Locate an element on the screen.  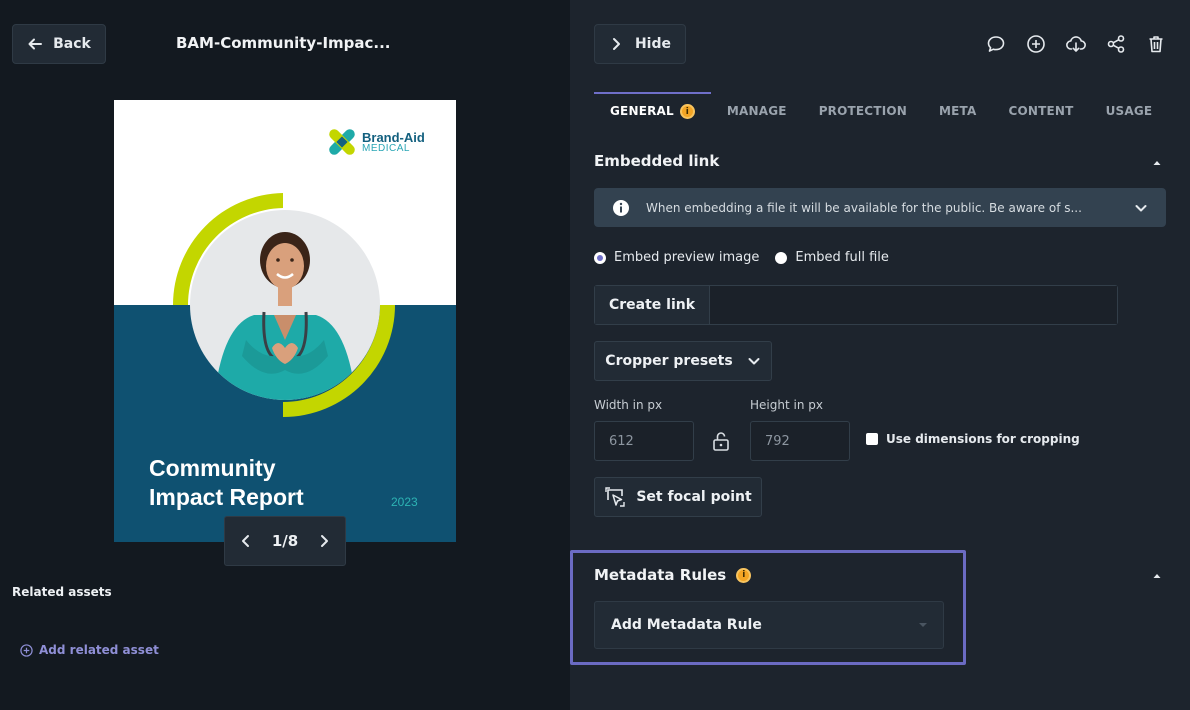
cropper-presets-dropdown: Cropper presets is located at coordinates (683, 361).